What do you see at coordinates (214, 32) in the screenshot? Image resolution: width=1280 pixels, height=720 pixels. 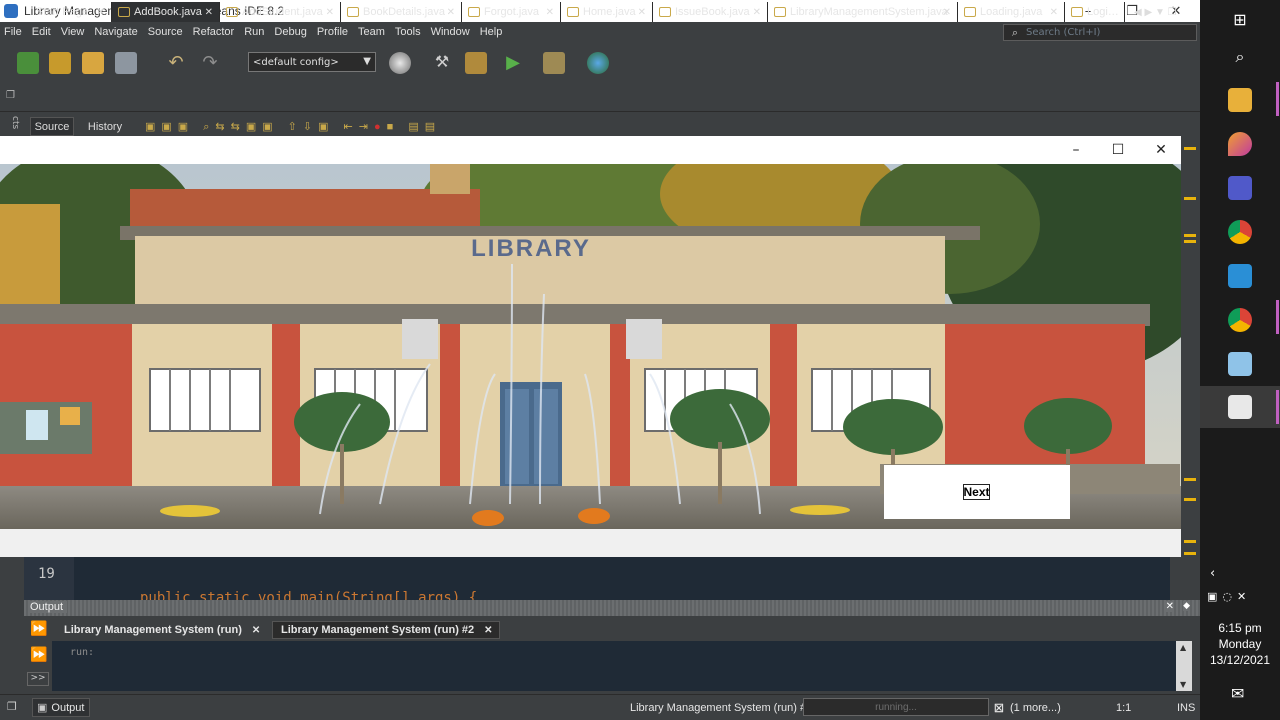 I see `menu-refactor: Refactor` at bounding box center [214, 32].